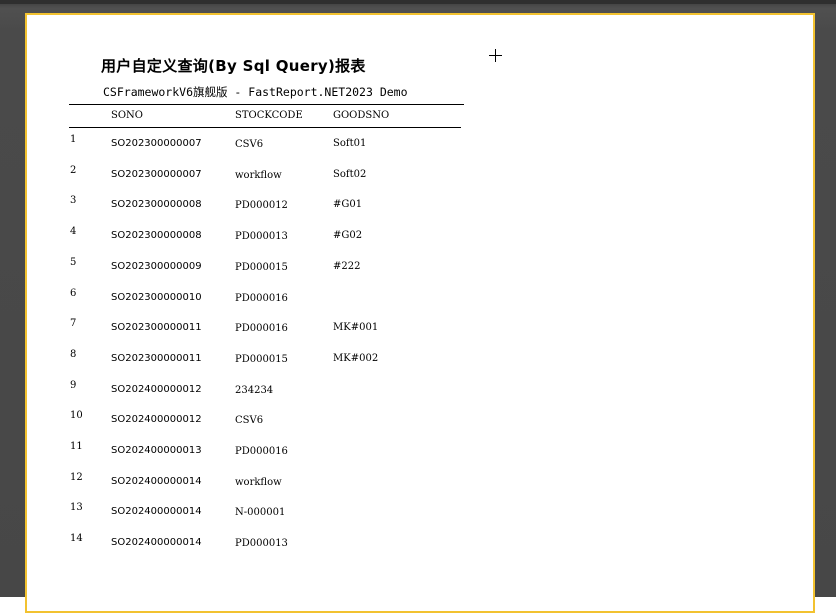 The height and width of the screenshot is (613, 836). What do you see at coordinates (73, 354) in the screenshot?
I see `row-index: 8` at bounding box center [73, 354].